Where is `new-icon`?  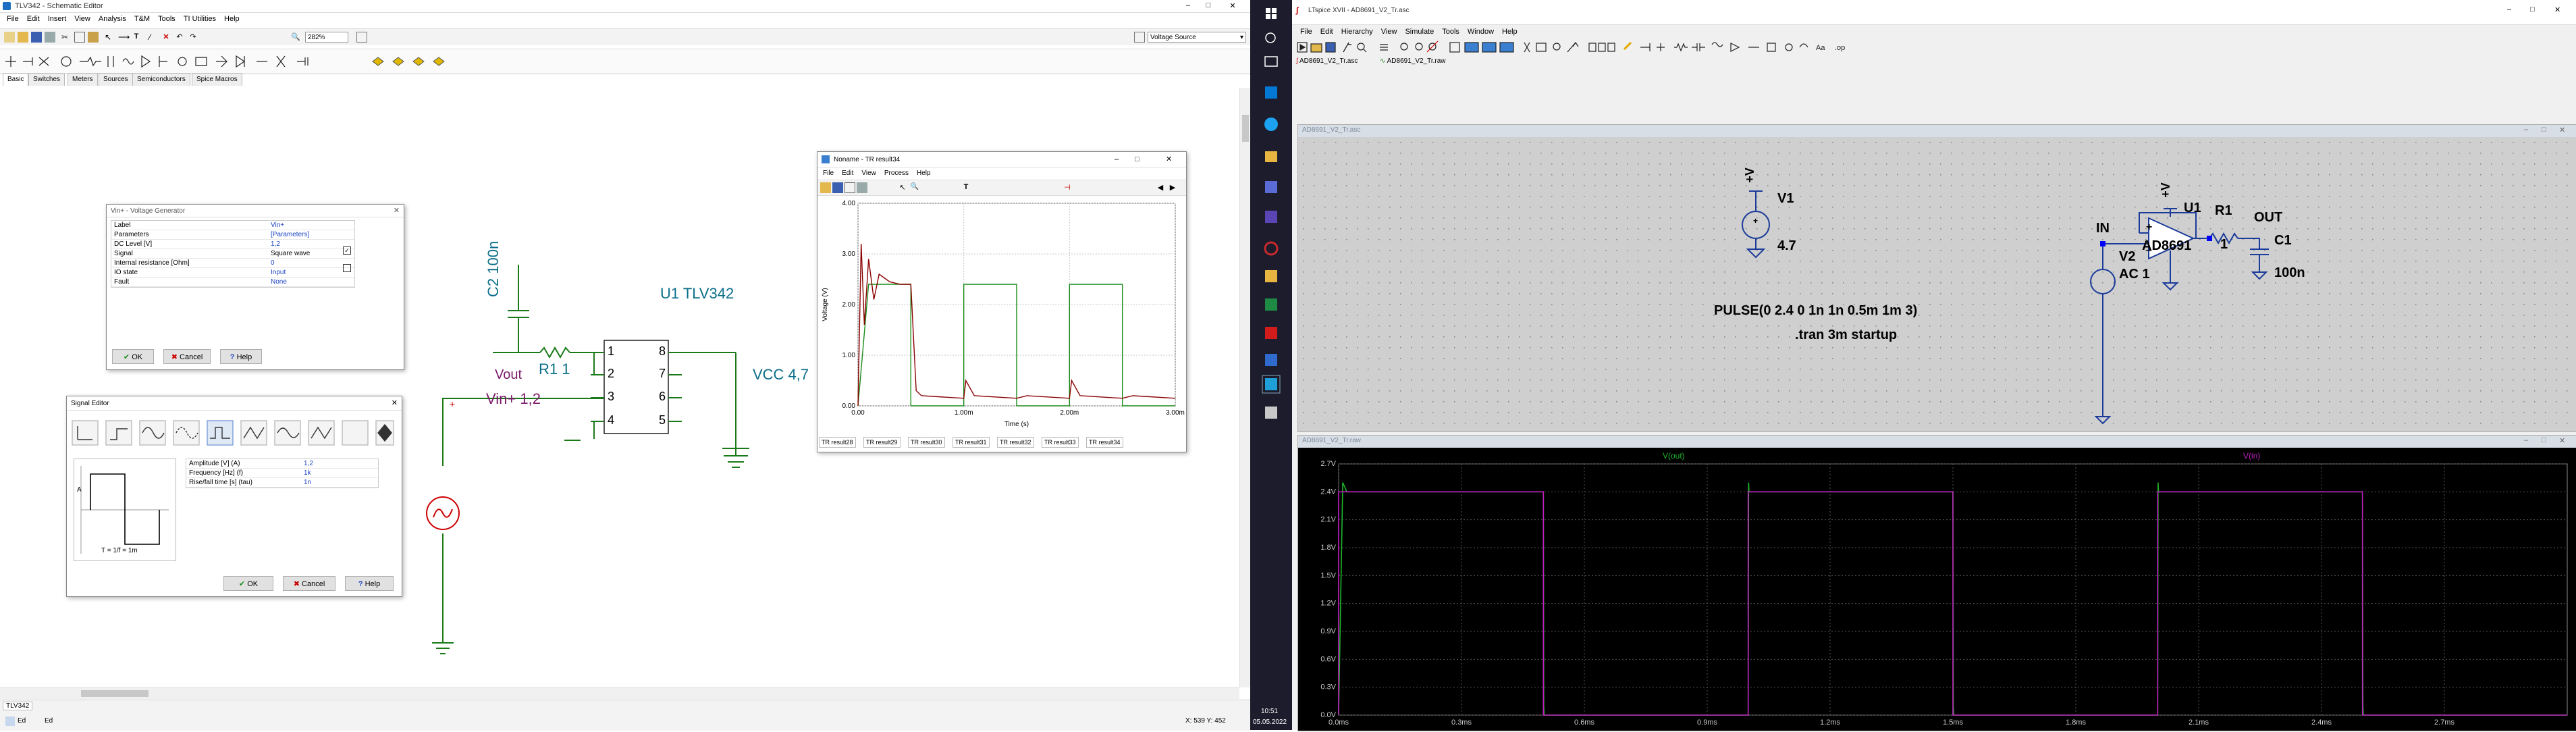
new-icon is located at coordinates (9, 37).